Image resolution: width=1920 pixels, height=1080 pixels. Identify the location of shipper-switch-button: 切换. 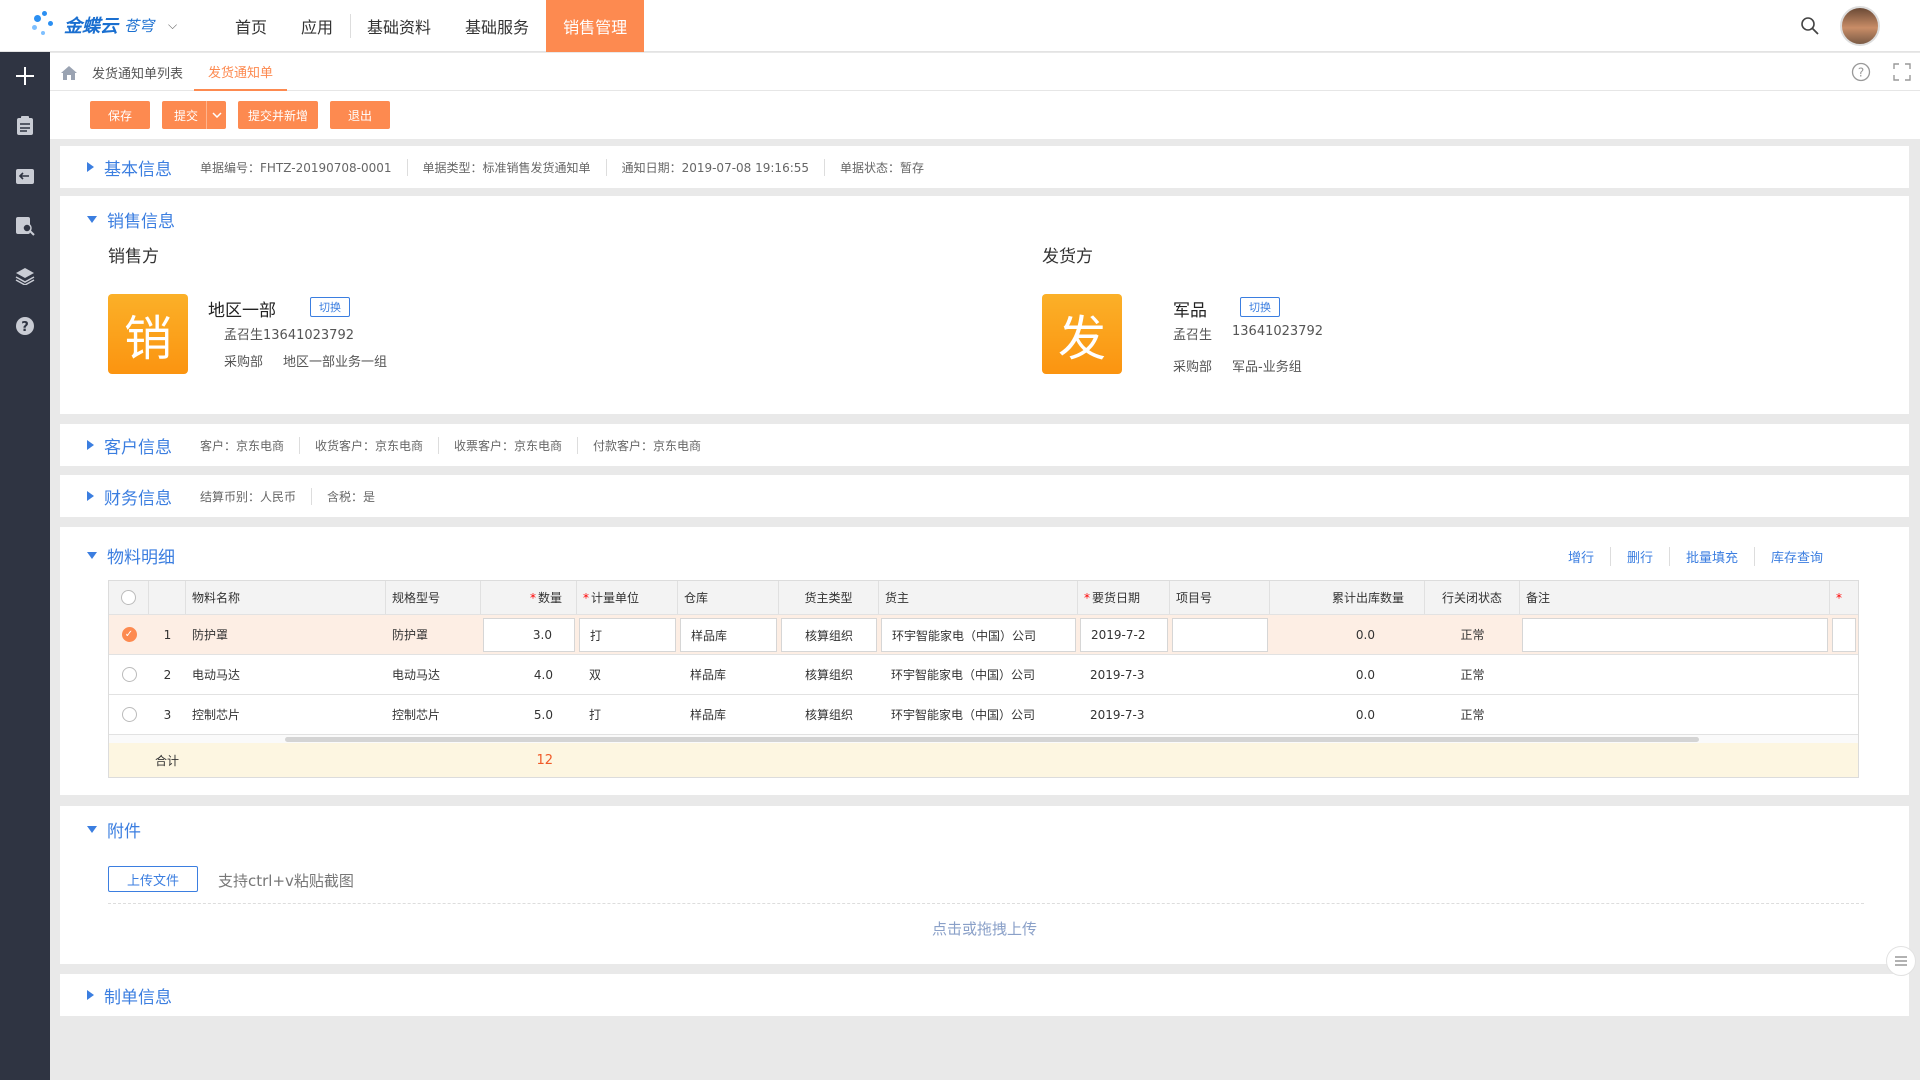
(1260, 307).